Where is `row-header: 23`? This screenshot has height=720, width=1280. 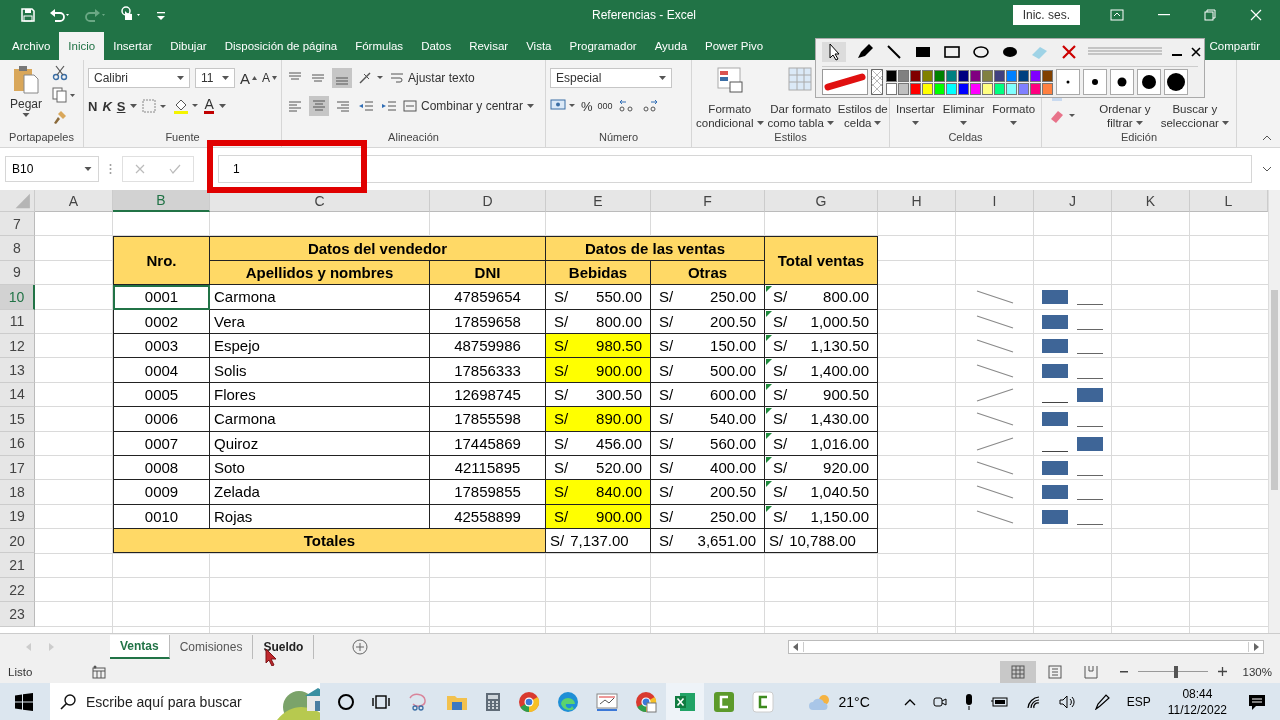
row-header: 23 is located at coordinates (17, 614).